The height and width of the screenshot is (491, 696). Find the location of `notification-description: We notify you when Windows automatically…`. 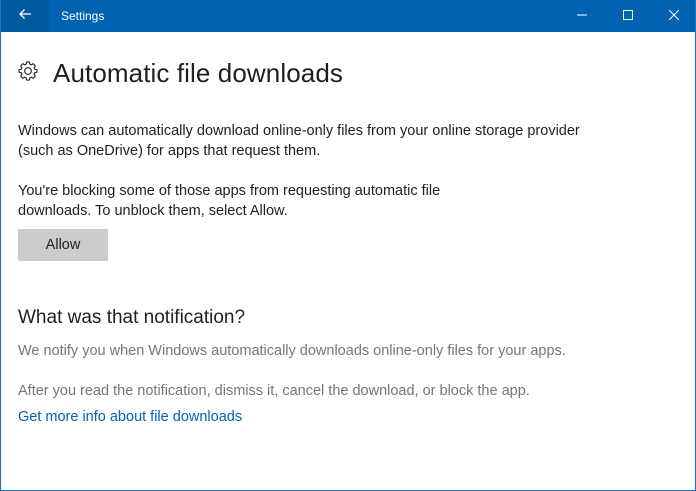

notification-description: We notify you when Windows automatically… is located at coordinates (292, 351).